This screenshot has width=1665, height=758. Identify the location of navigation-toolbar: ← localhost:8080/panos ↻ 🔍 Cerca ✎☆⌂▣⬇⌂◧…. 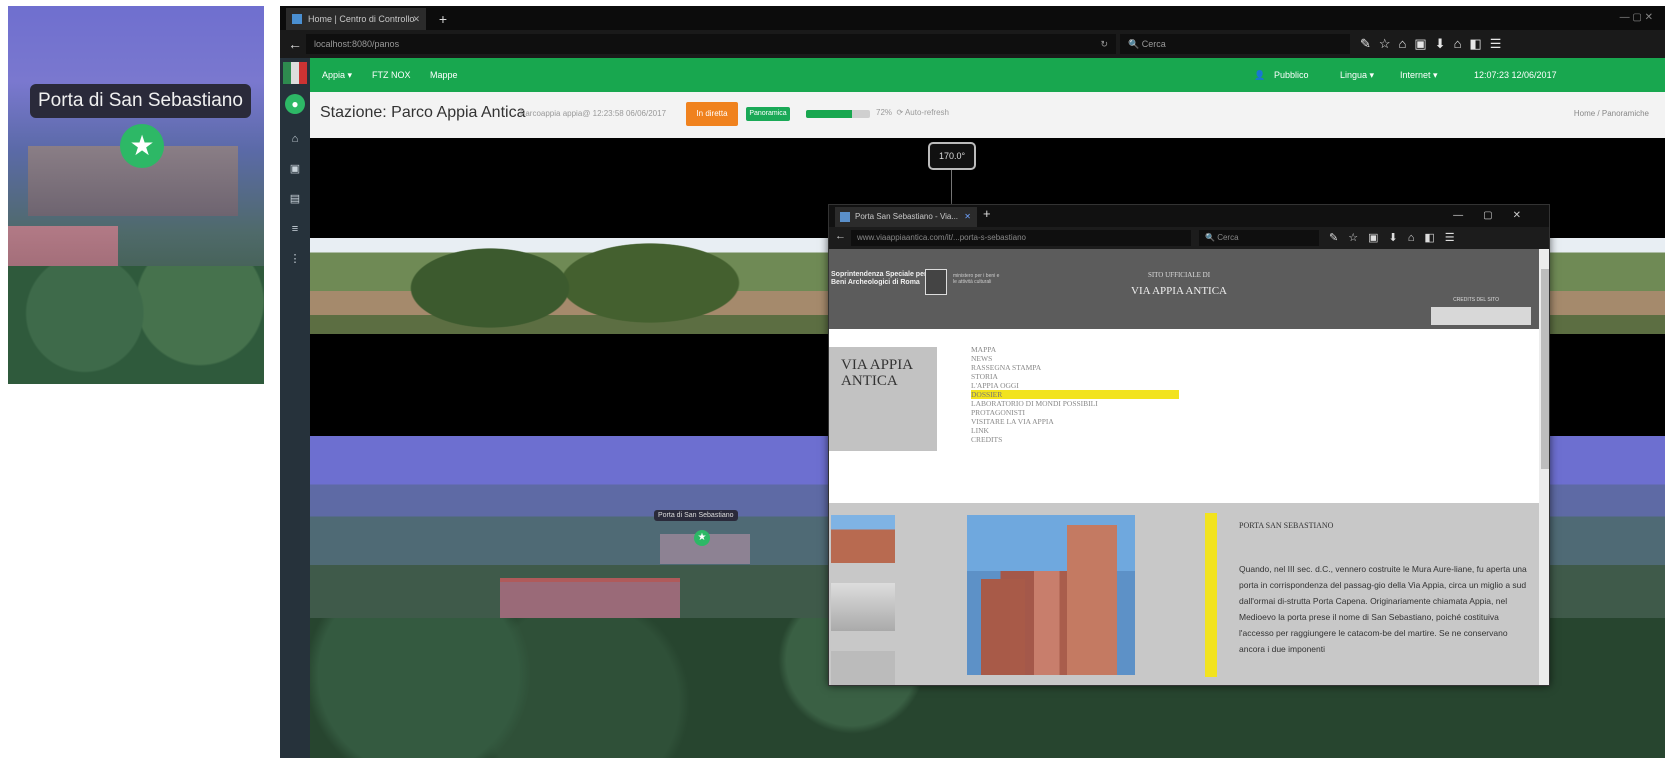
(972, 44).